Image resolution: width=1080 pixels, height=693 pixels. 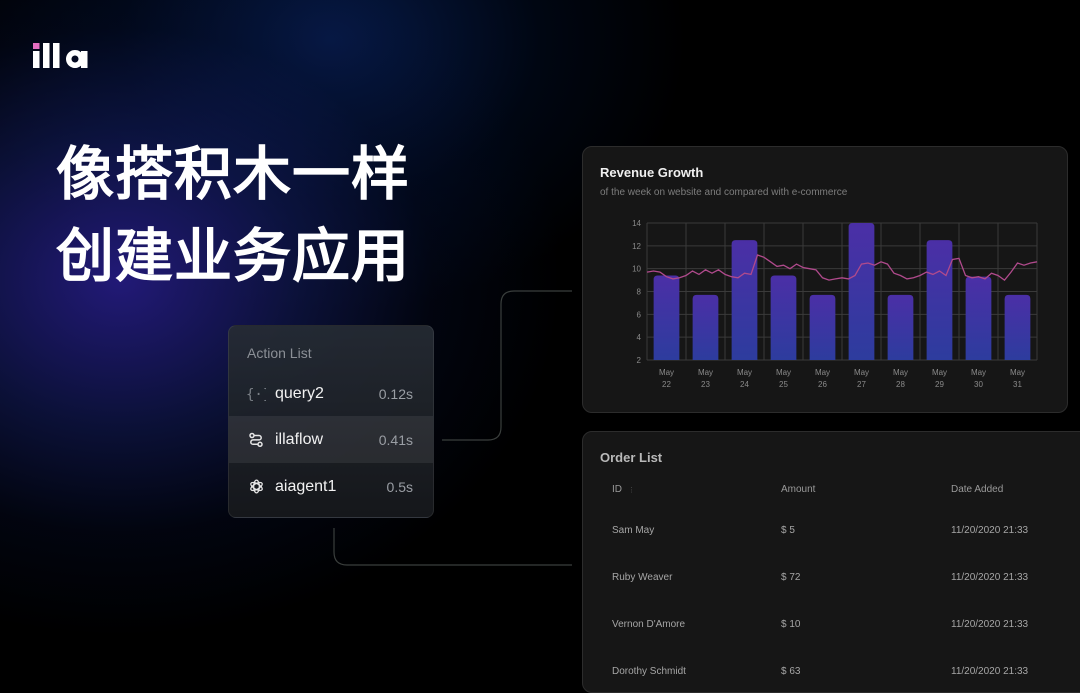 I want to click on sort-icon: ⋮, so click(x=631, y=490).